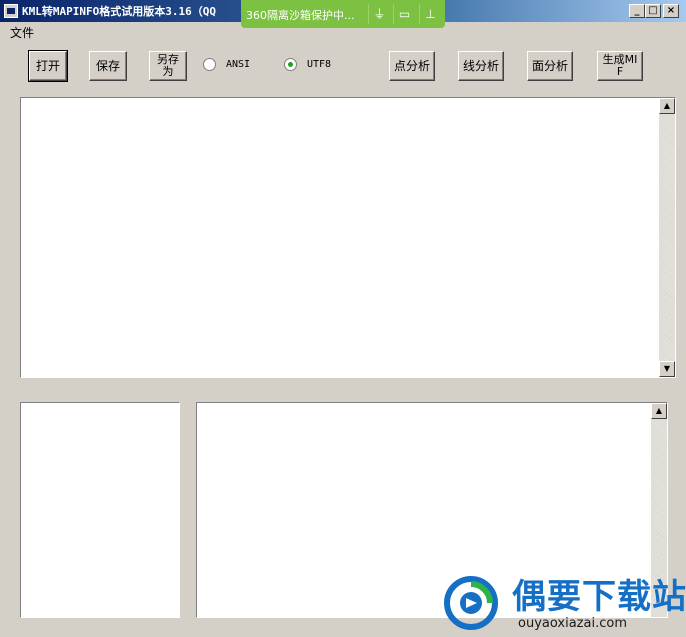 This screenshot has height=637, width=686. What do you see at coordinates (404, 14) in the screenshot?
I see `folder-icon: ▭` at bounding box center [404, 14].